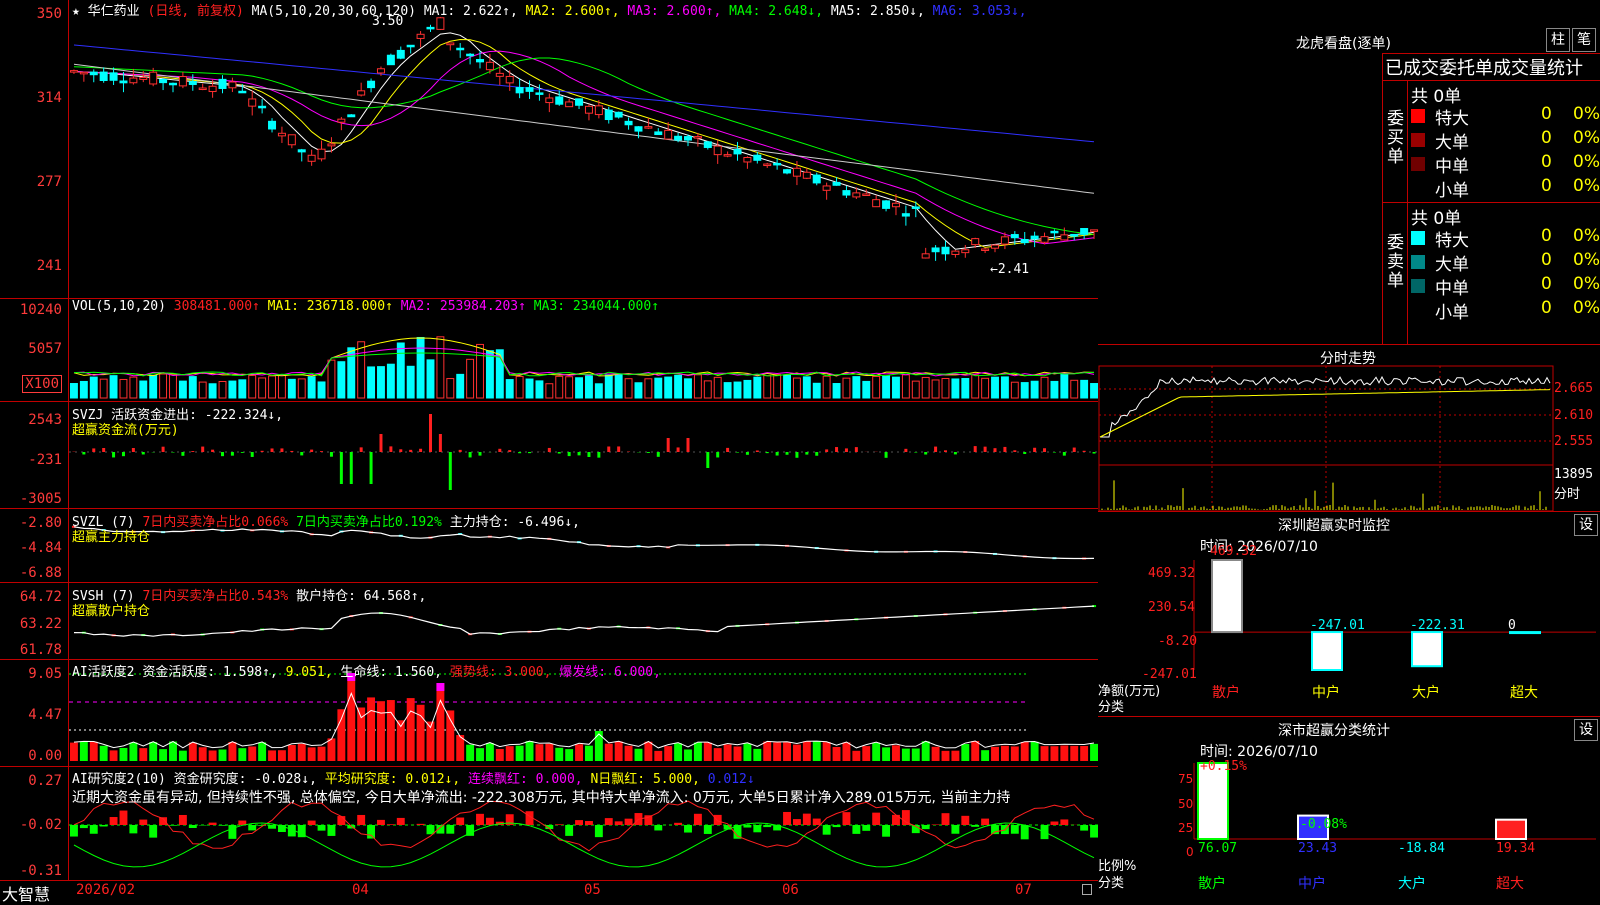 Image resolution: width=1600 pixels, height=905 pixels. I want to click on lock-icon, so click(1087, 889).